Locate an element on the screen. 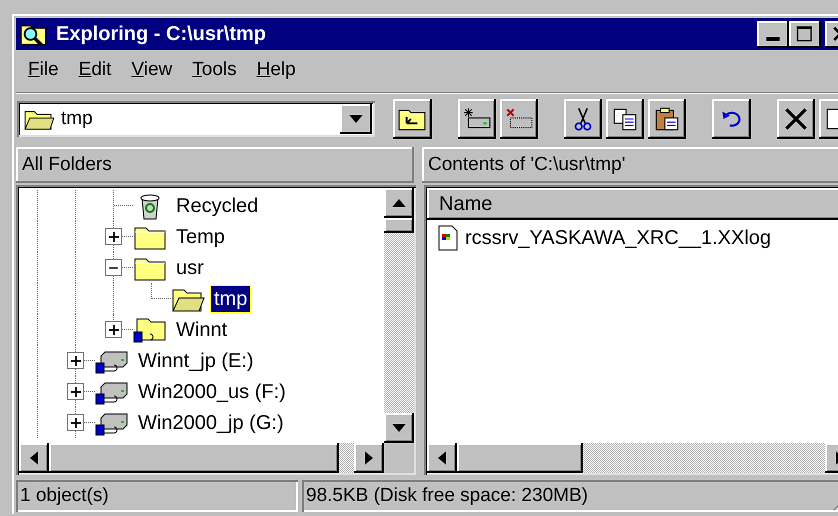 Image resolution: width=838 pixels, height=516 pixels. maximize-button is located at coordinates (805, 34).